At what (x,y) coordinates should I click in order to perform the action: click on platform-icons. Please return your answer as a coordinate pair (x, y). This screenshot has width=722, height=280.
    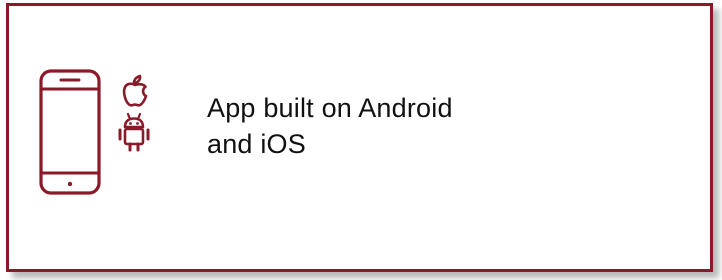
    Looking at the image, I should click on (102, 132).